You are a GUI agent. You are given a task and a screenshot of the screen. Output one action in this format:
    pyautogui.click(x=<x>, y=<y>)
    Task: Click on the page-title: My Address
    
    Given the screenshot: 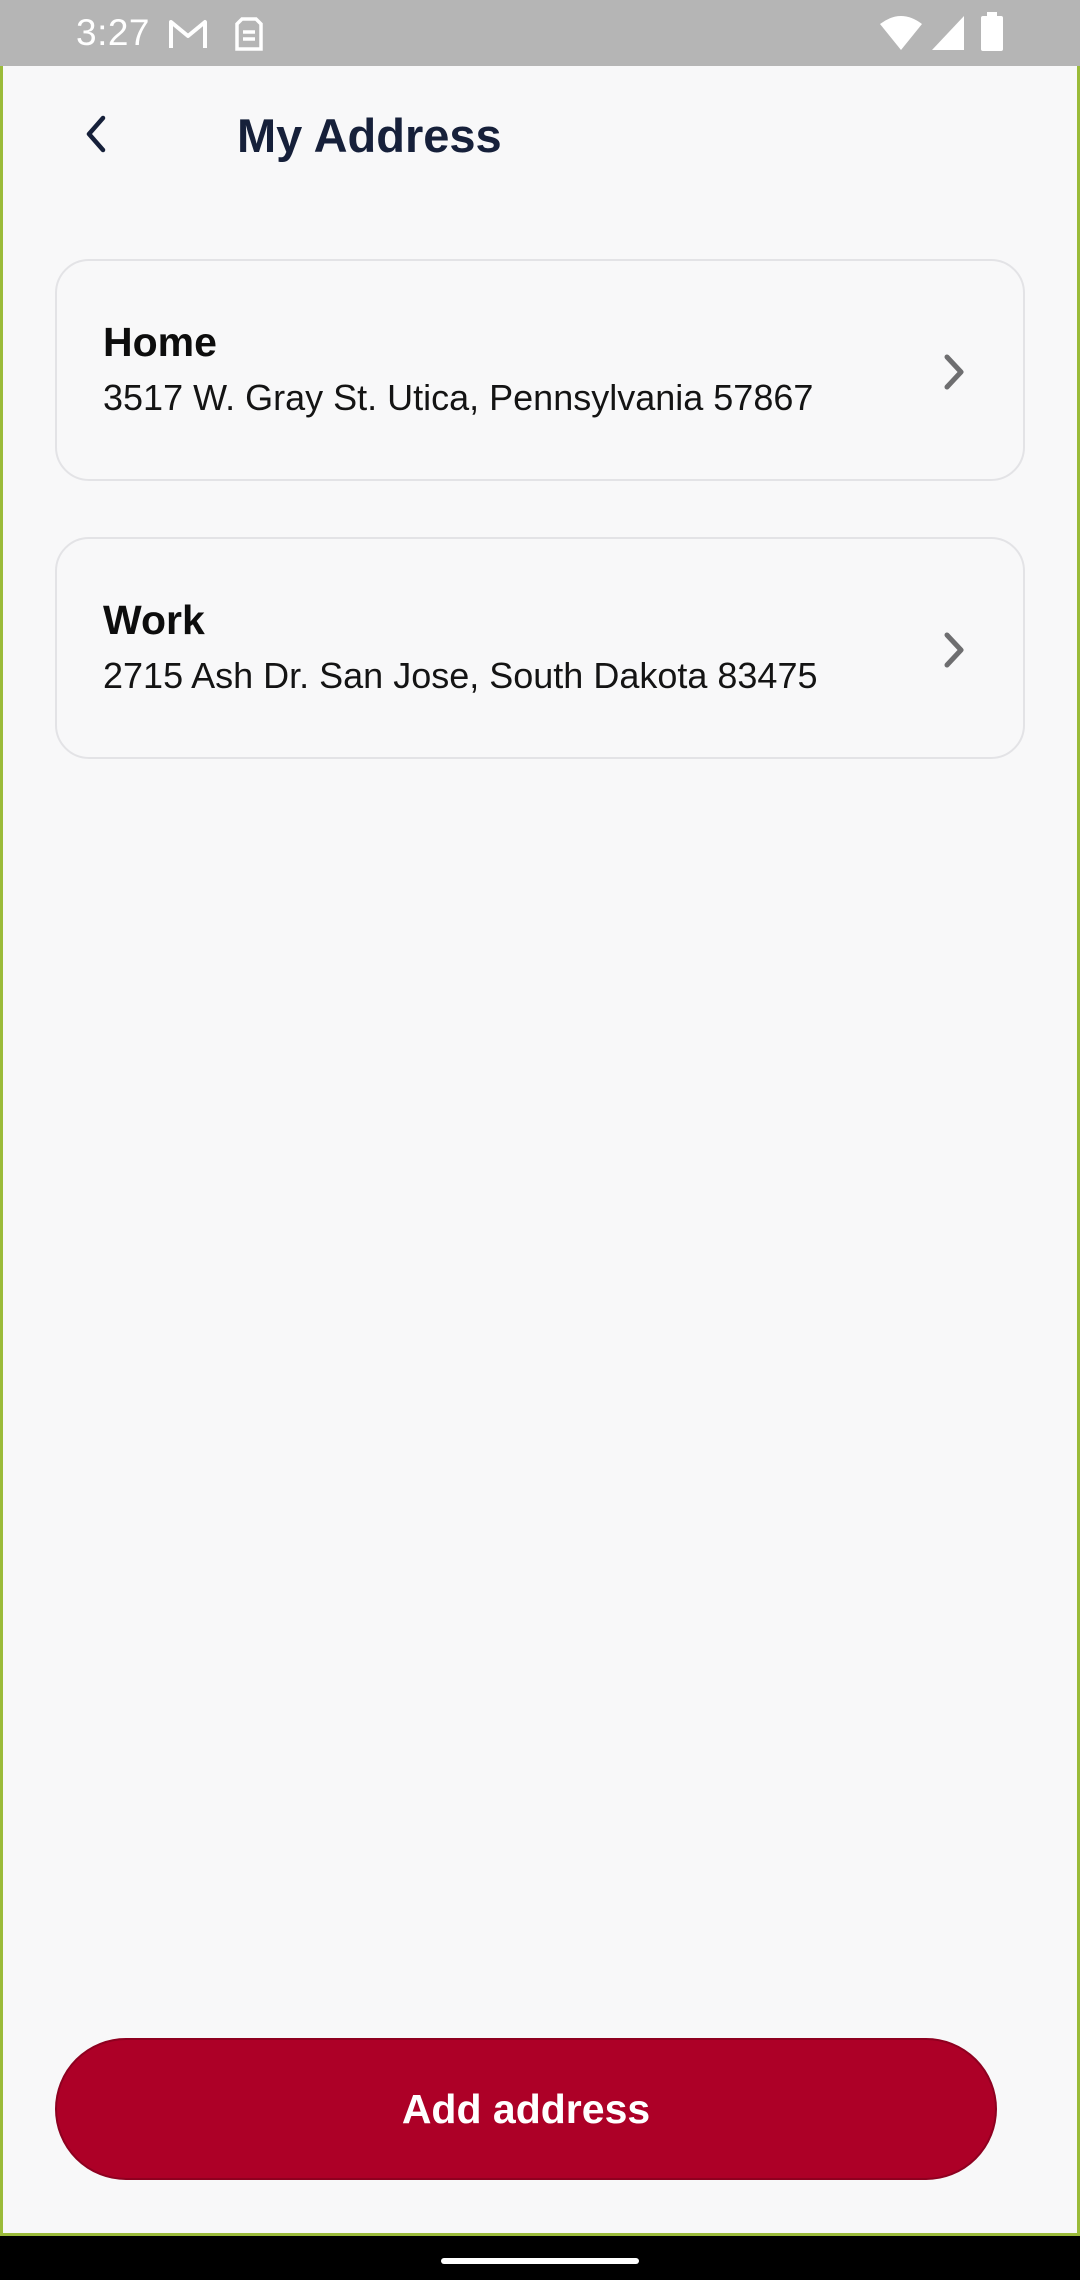 What is the action you would take?
    pyautogui.click(x=369, y=135)
    